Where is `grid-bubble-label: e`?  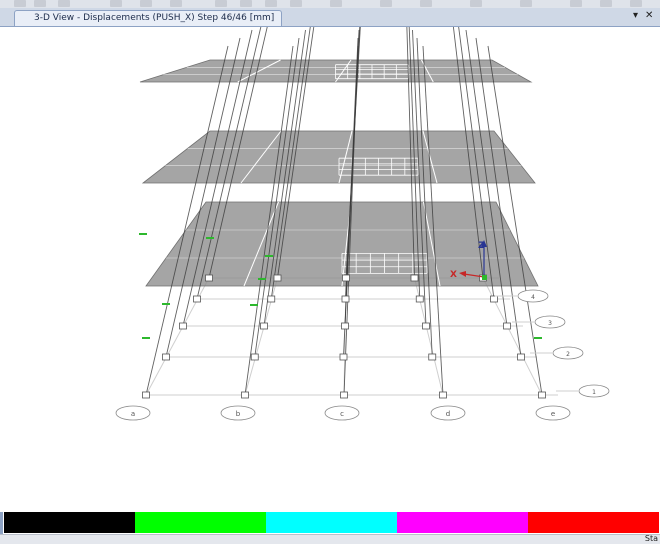
grid-bubble-label: e is located at coordinates (553, 414).